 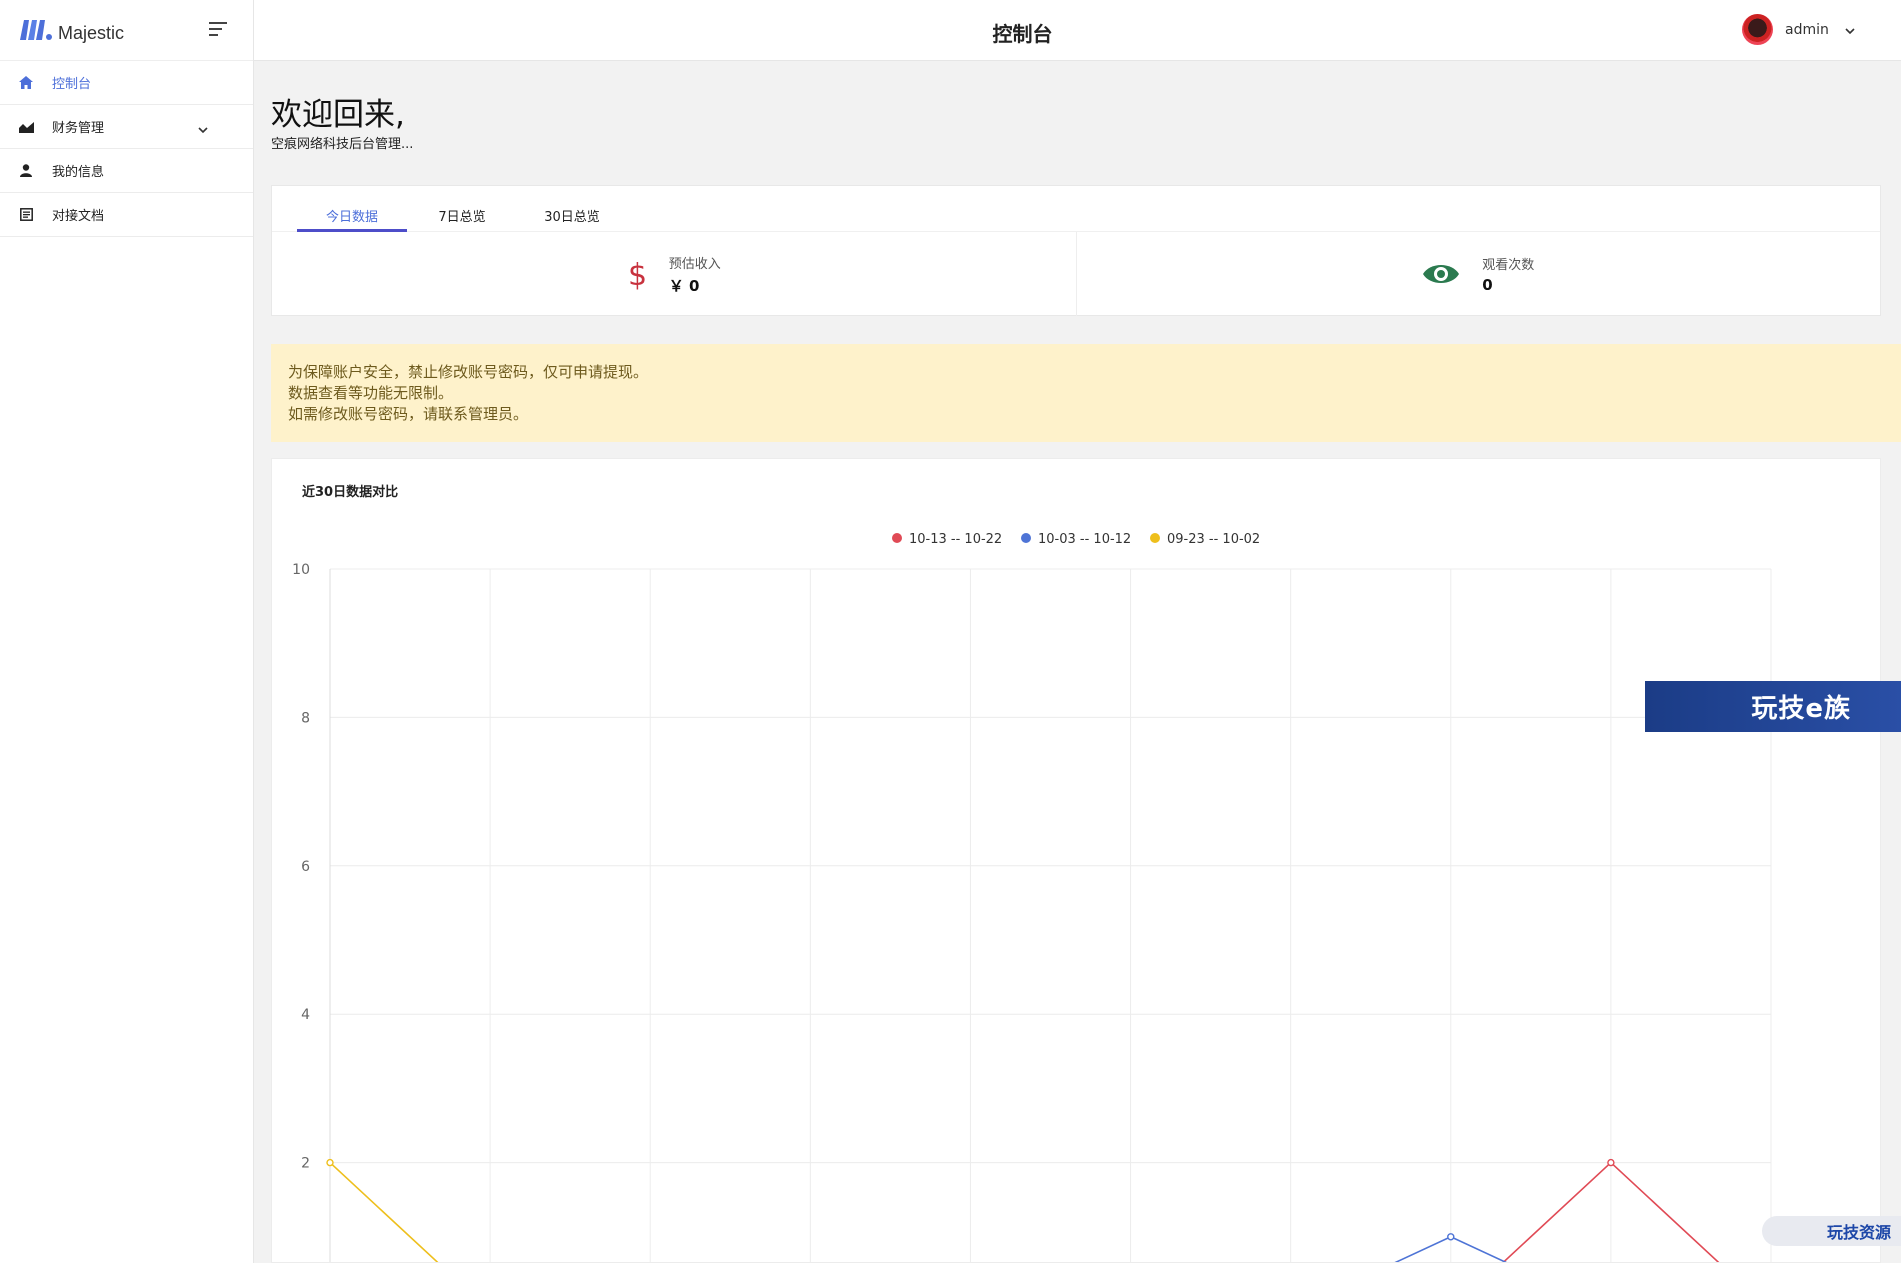 I want to click on user-menu: admin, so click(x=1798, y=29).